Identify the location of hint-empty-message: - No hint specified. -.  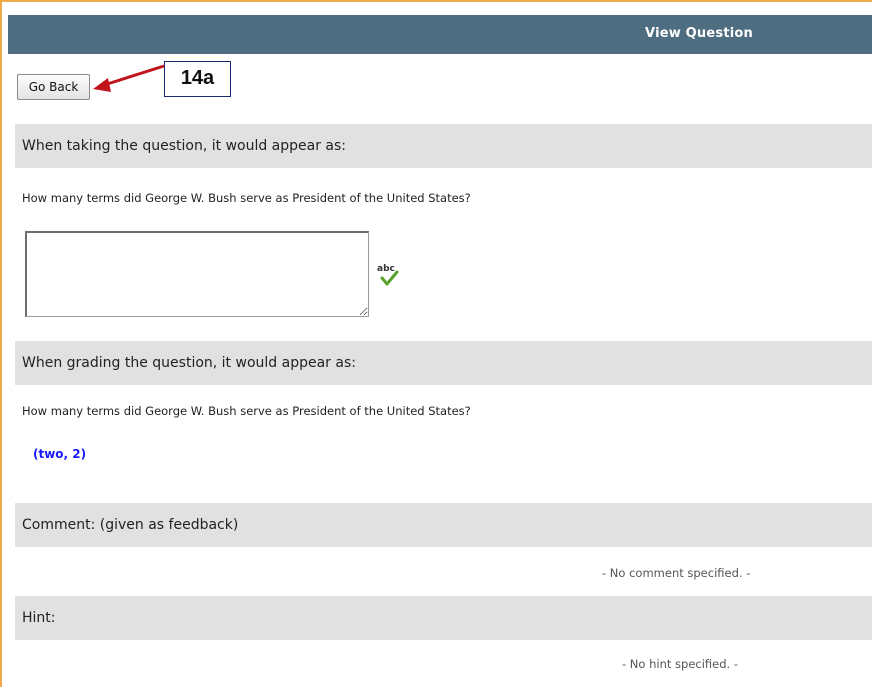
(680, 664).